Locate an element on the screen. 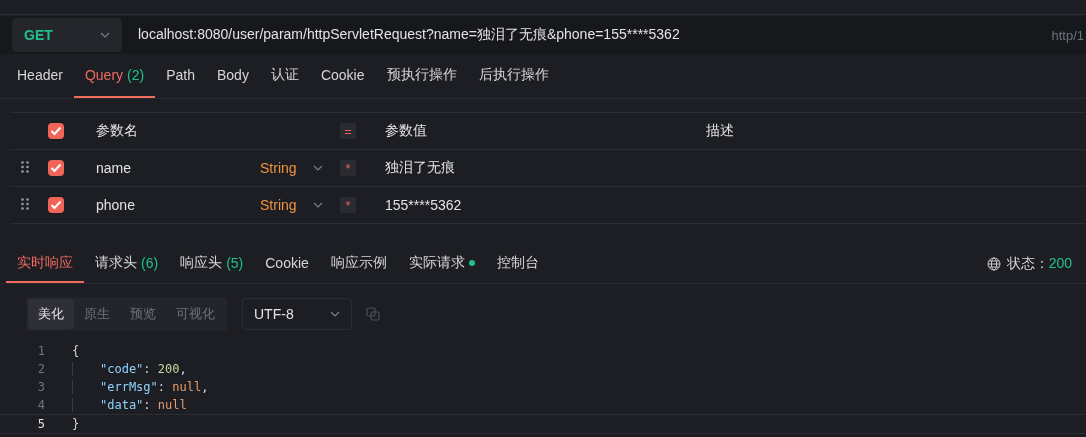  view-mode-tab: 美化 is located at coordinates (51, 314).